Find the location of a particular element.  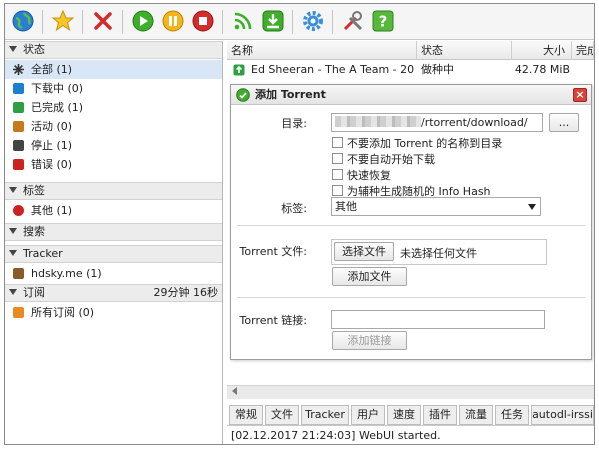

section-title: 订阅 is located at coordinates (34, 292).